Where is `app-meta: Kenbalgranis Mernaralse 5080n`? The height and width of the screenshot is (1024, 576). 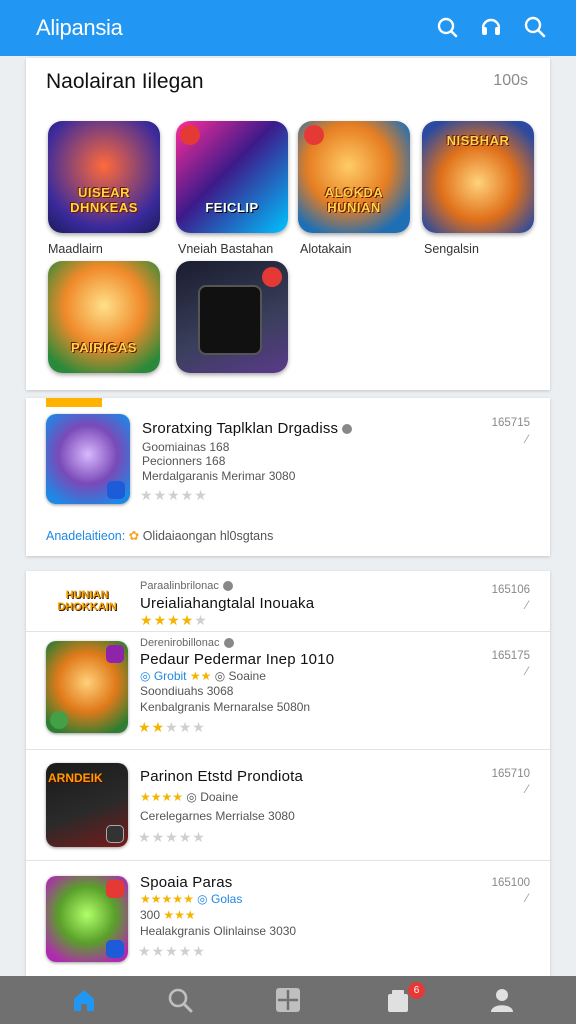
app-meta: Kenbalgranis Mernaralse 5080n is located at coordinates (225, 707).